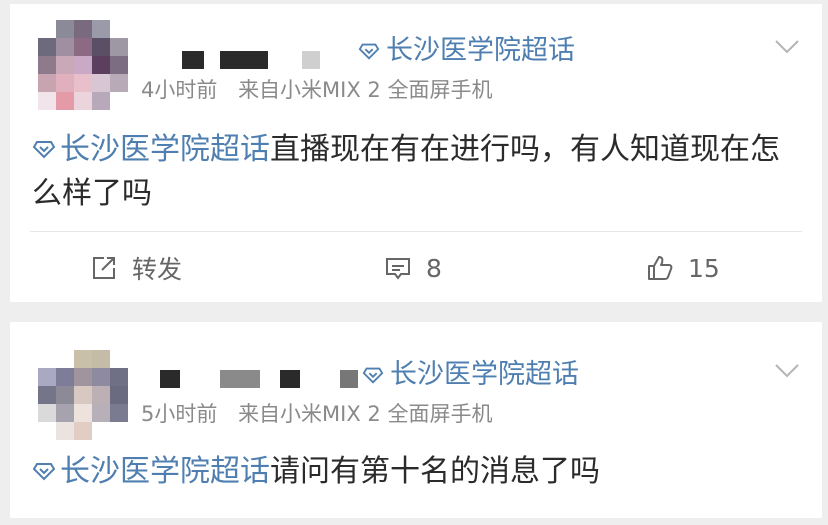  I want to click on repost-button: 转发, so click(136, 268).